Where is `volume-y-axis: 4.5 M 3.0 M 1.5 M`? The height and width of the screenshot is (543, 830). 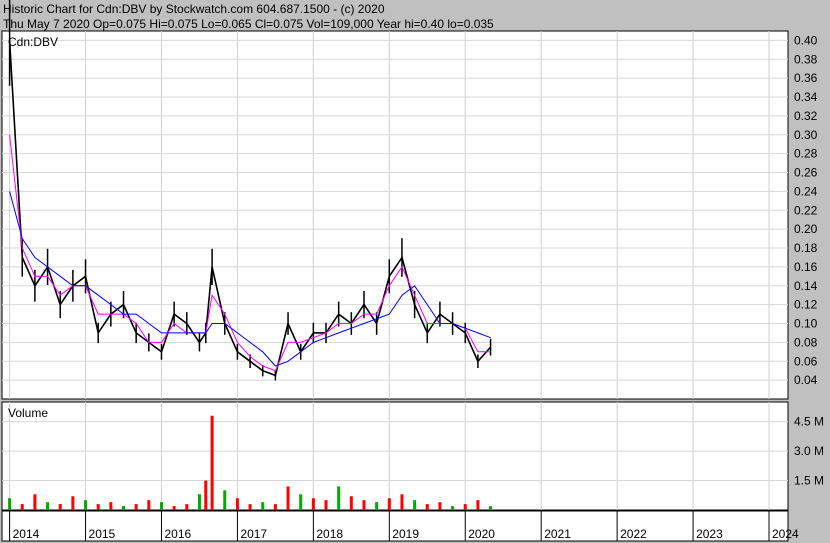 volume-y-axis: 4.5 M 3.0 M 1.5 M is located at coordinates (809, 451).